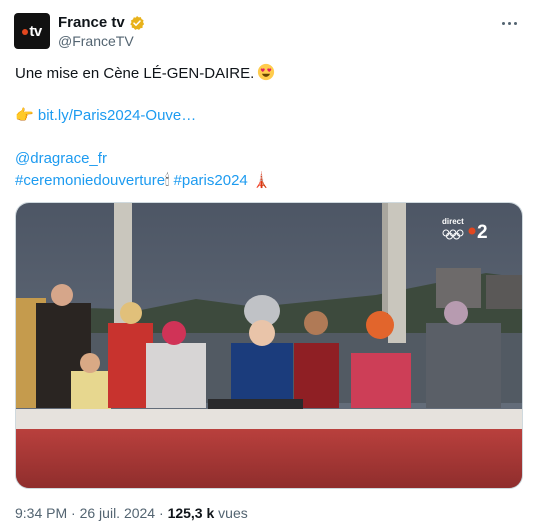 This screenshot has height=531, width=538. Describe the element at coordinates (266, 72) in the screenshot. I see `heart-eyes-emoji-icon` at that location.